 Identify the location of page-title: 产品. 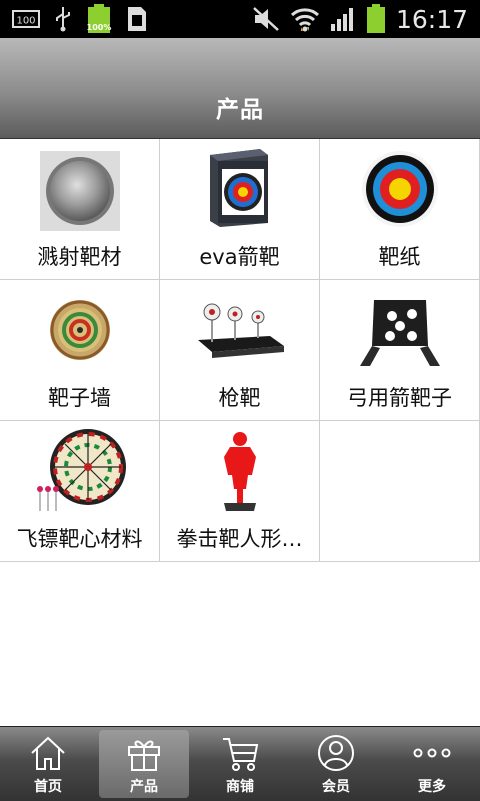
(240, 110).